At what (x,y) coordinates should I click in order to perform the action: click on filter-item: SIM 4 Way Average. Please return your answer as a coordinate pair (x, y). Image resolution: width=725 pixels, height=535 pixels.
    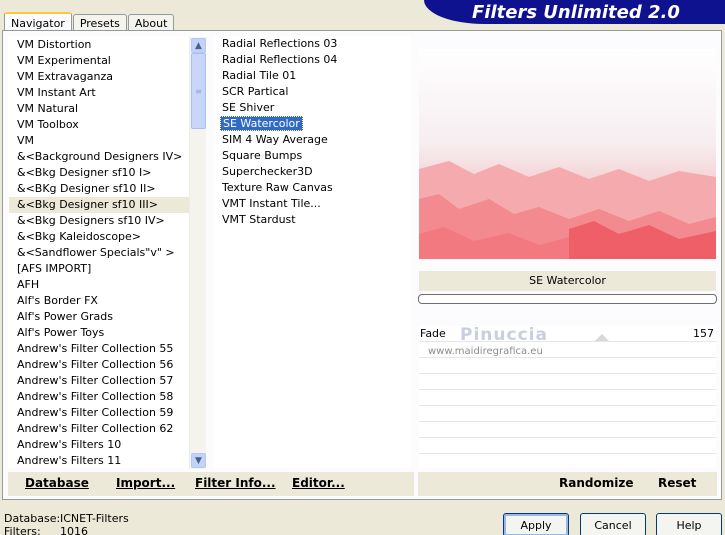
    Looking at the image, I should click on (312, 140).